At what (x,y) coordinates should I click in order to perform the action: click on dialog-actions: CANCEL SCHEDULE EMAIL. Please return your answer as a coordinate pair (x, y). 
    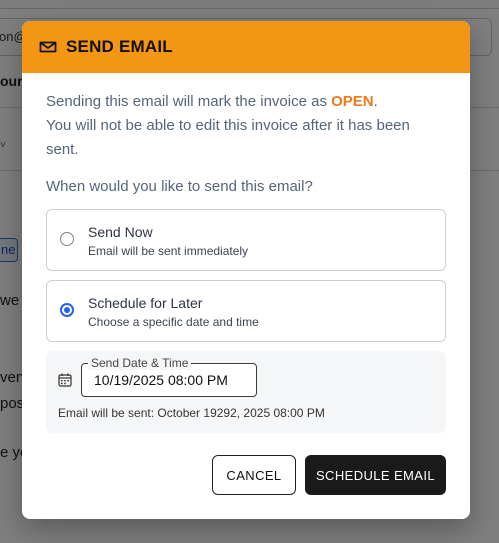
    Looking at the image, I should click on (329, 475).